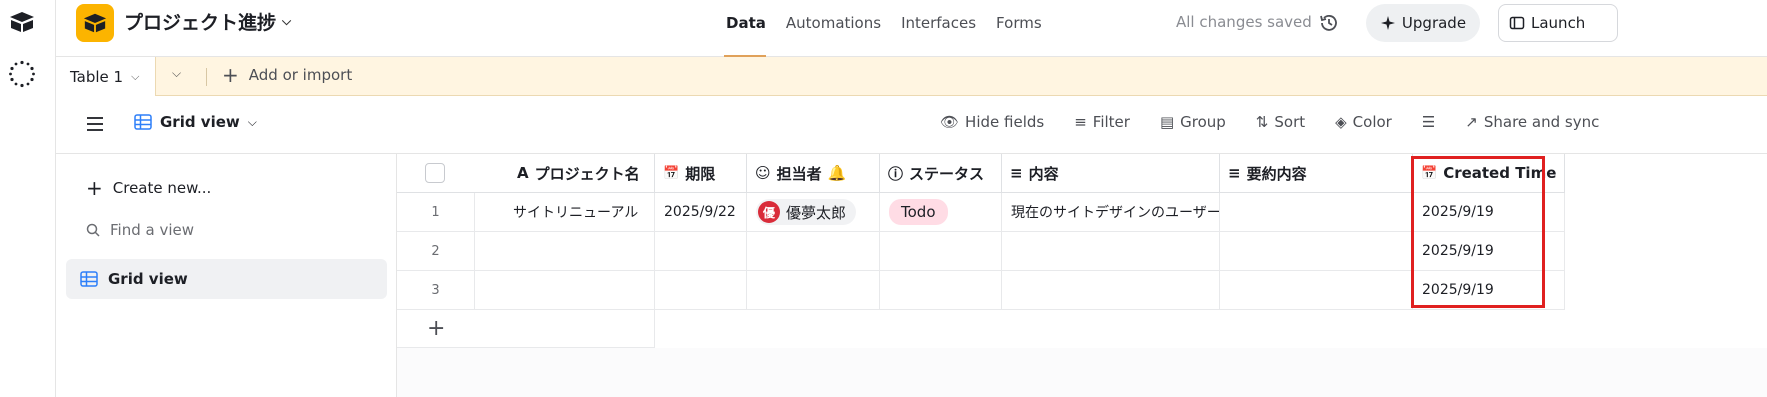  I want to click on upgrade-label: Upgrade, so click(1434, 23).